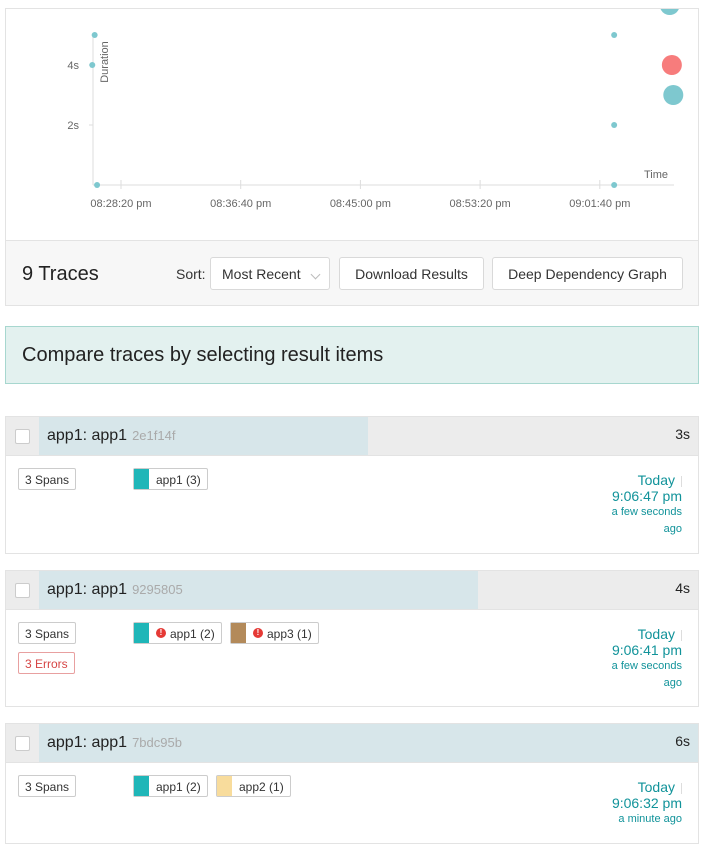 The height and width of the screenshot is (851, 712). Describe the element at coordinates (352, 355) in the screenshot. I see `compare-traces-banner: Compare traces by selecting result items` at that location.